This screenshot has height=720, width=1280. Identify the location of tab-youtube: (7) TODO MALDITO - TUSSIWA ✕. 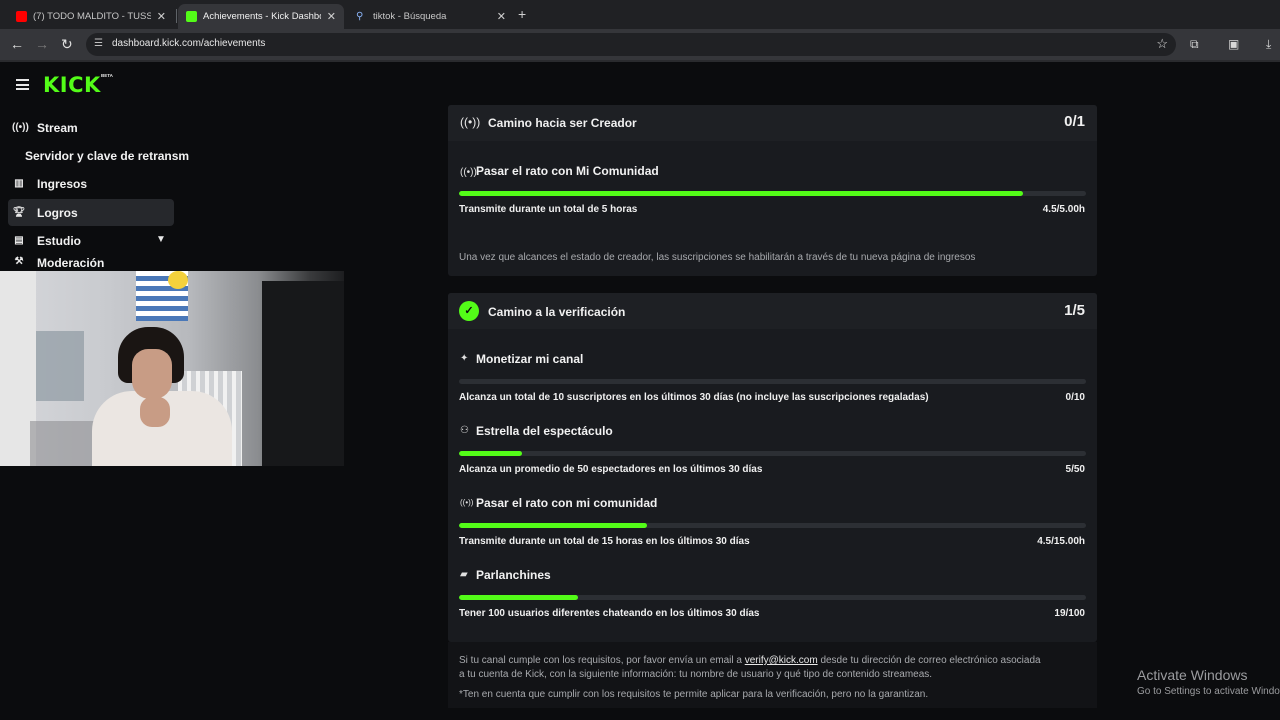
(91, 16).